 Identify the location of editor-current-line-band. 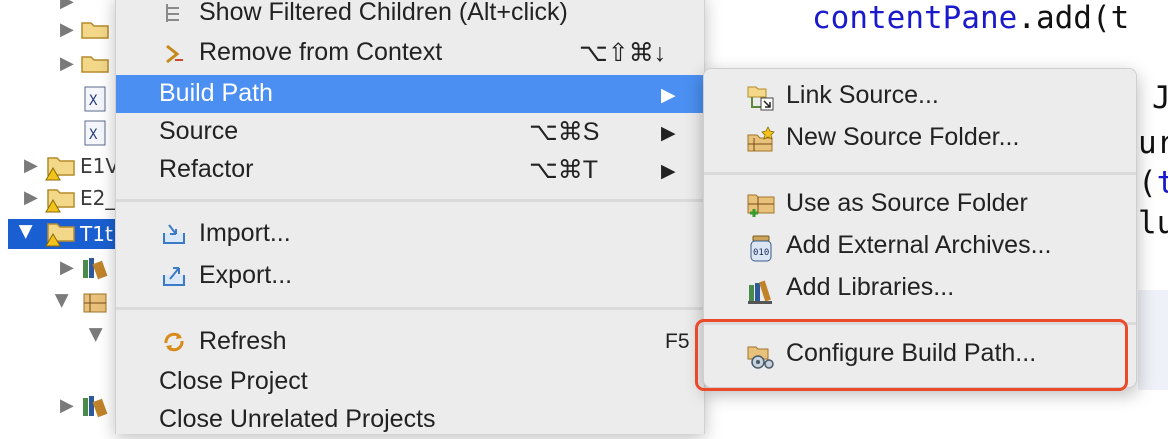
(1153, 340).